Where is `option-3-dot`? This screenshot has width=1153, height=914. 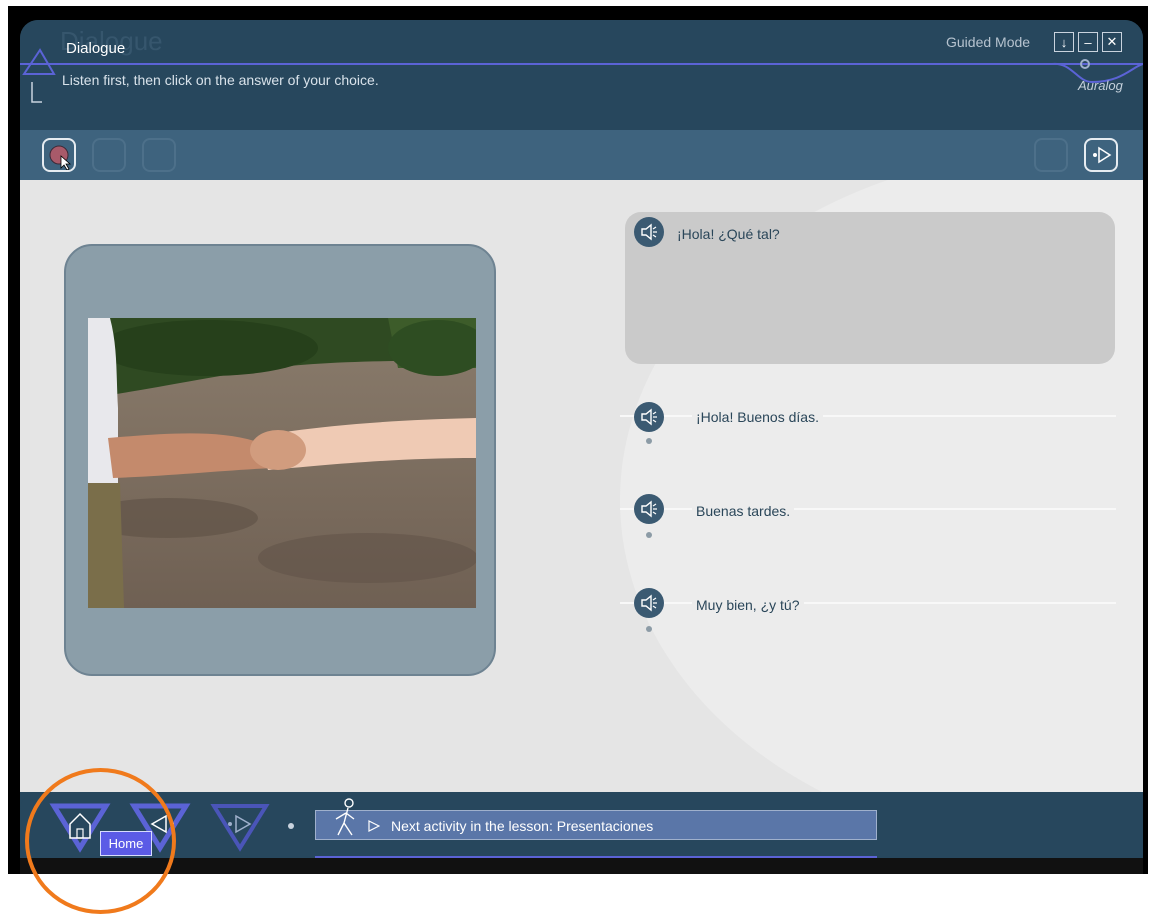
option-3-dot is located at coordinates (649, 629).